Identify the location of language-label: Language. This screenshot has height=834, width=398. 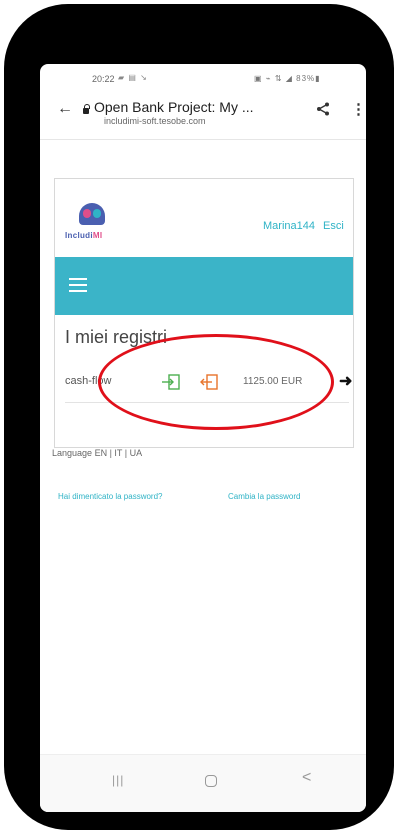
(72, 453).